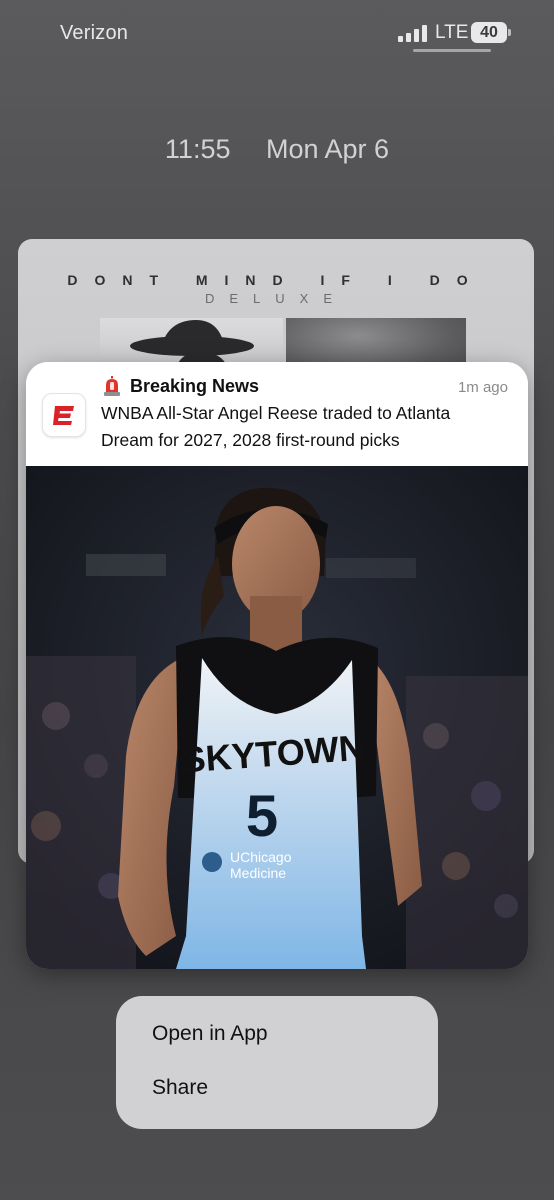 The height and width of the screenshot is (1200, 554). What do you see at coordinates (328, 149) in the screenshot?
I see `clock-date: Mon Apr 6` at bounding box center [328, 149].